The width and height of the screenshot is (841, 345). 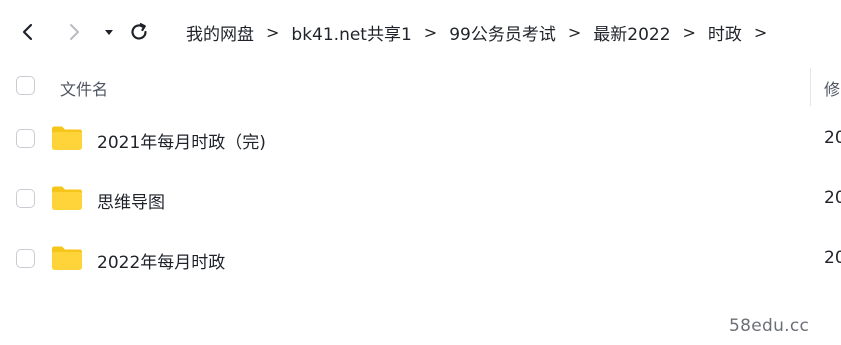 I want to click on refresh-icon, so click(x=139, y=31).